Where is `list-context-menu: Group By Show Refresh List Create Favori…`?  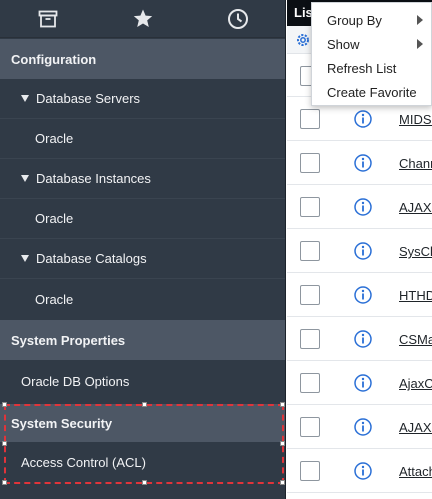 list-context-menu: Group By Show Refresh List Create Favori… is located at coordinates (371, 54).